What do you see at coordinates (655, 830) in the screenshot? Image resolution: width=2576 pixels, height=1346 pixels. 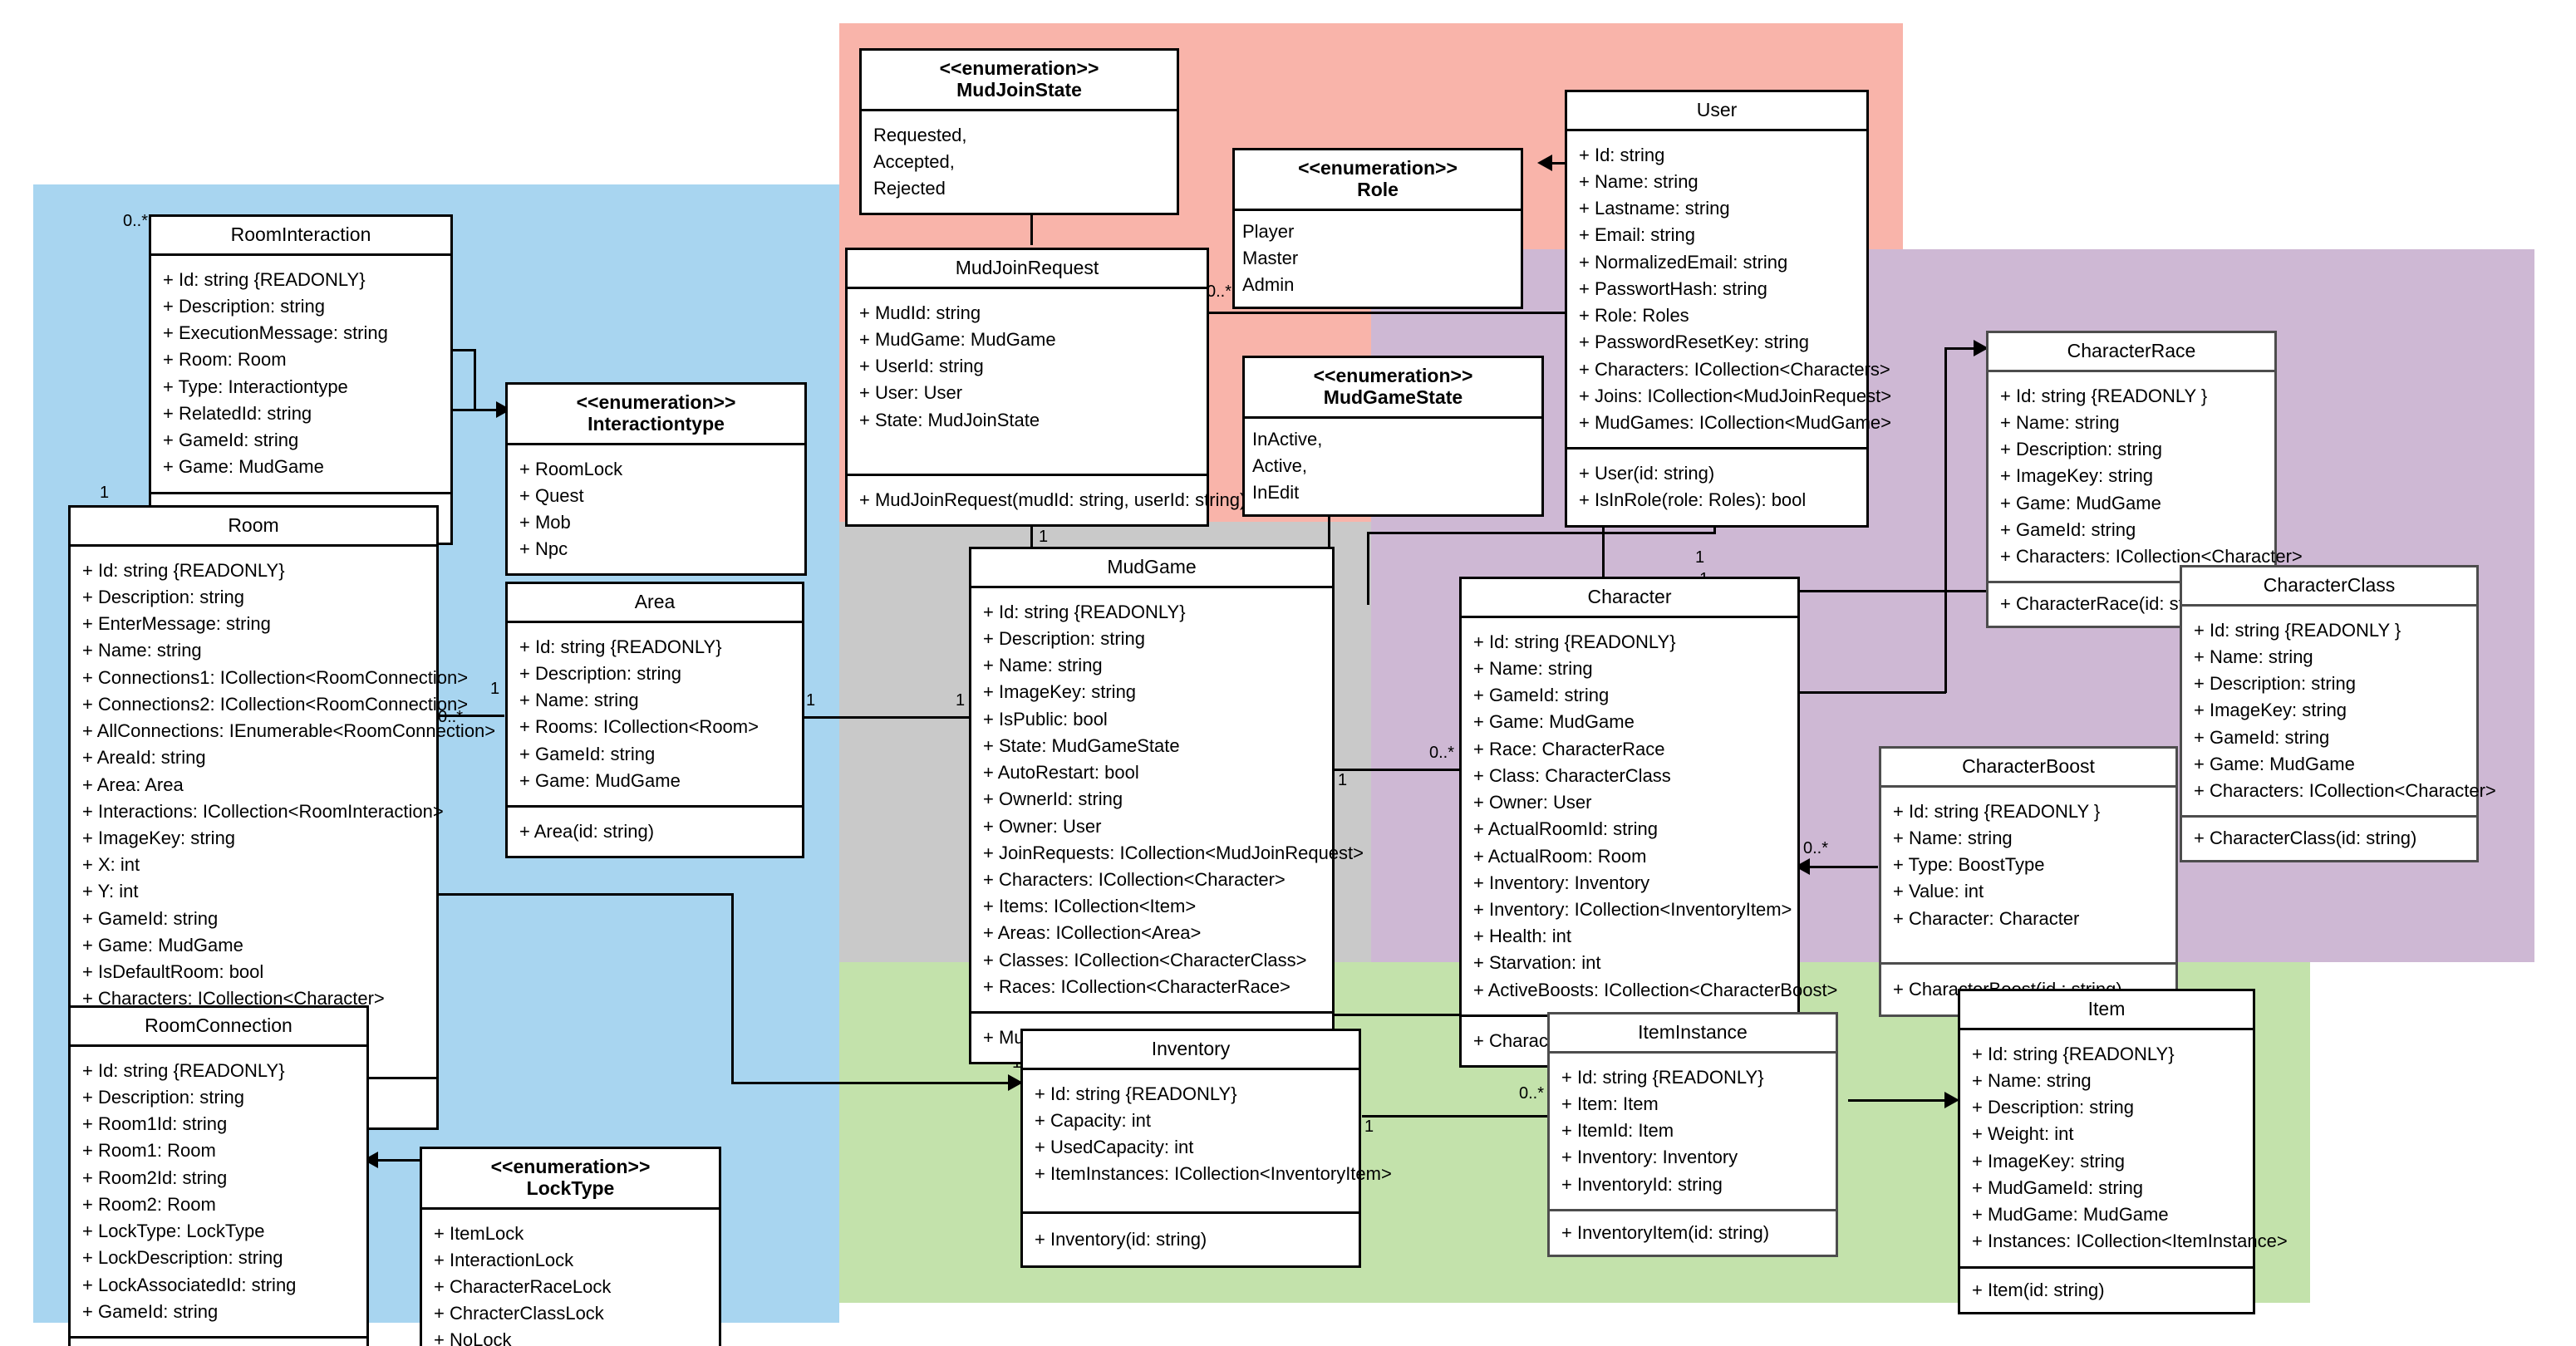 I see `class-operations: + Area(id: string)` at bounding box center [655, 830].